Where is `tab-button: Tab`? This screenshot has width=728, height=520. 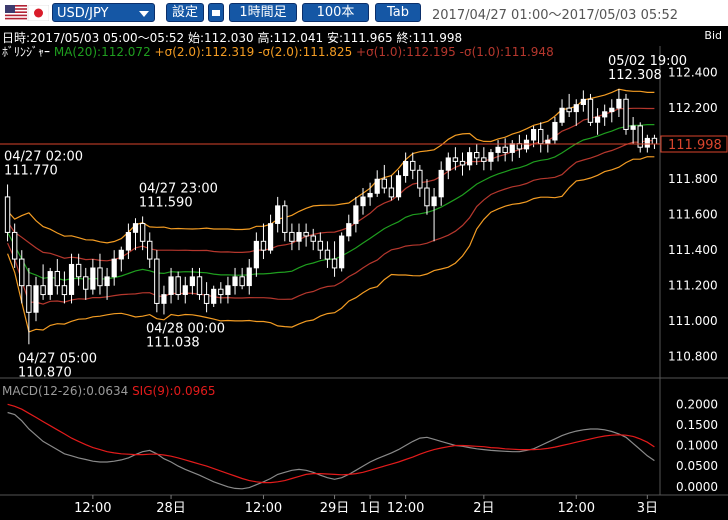 tab-button: Tab is located at coordinates (398, 12).